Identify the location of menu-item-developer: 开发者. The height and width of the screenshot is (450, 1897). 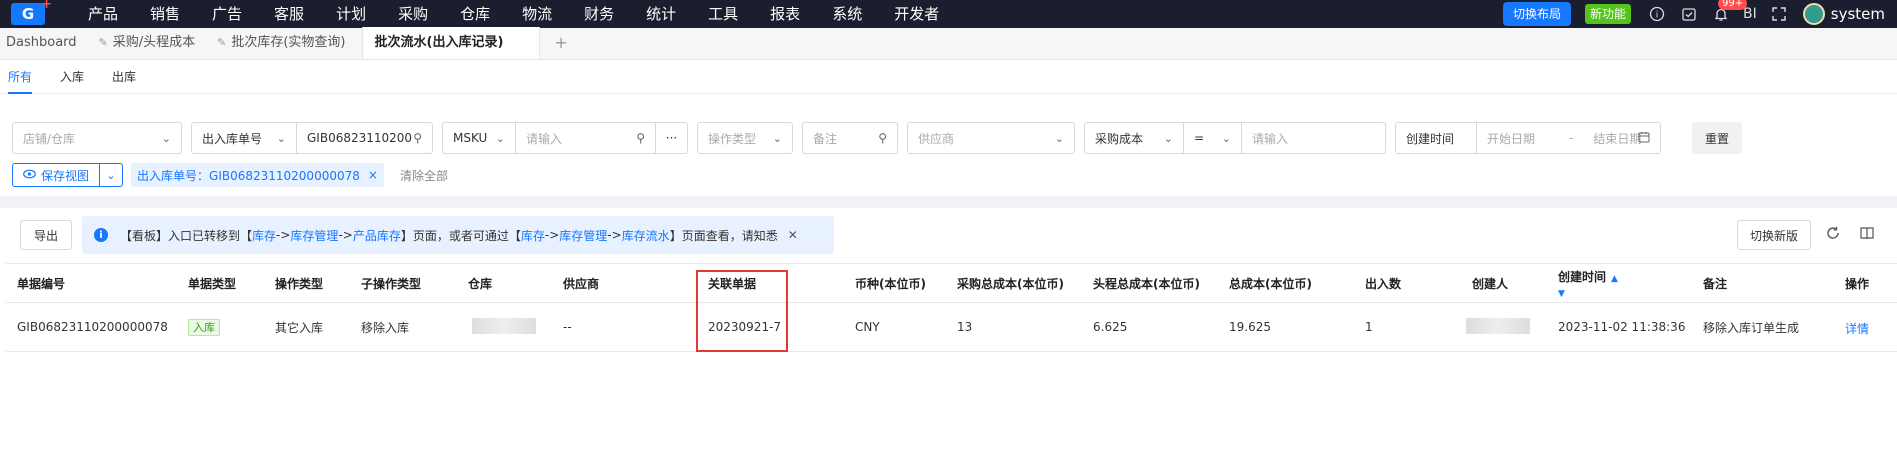
(916, 14).